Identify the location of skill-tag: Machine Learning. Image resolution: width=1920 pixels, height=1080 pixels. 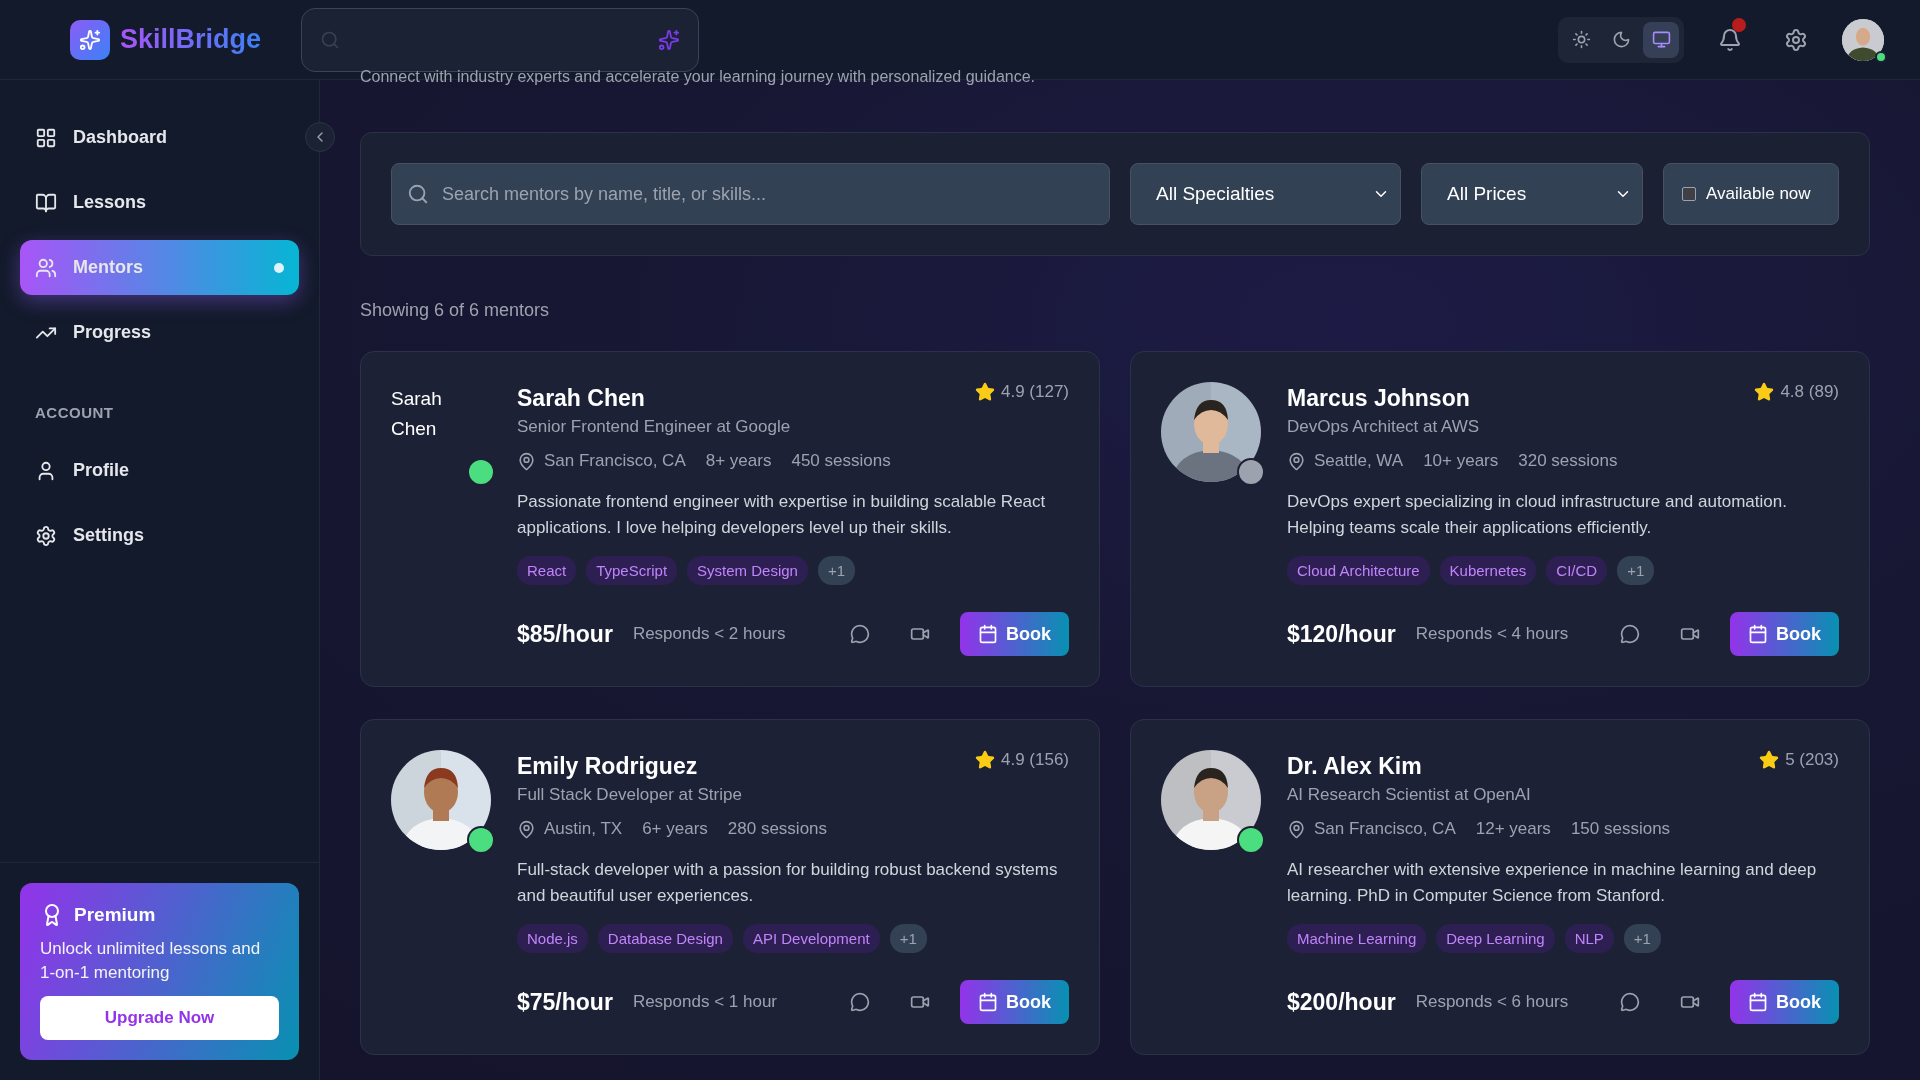
(1357, 938).